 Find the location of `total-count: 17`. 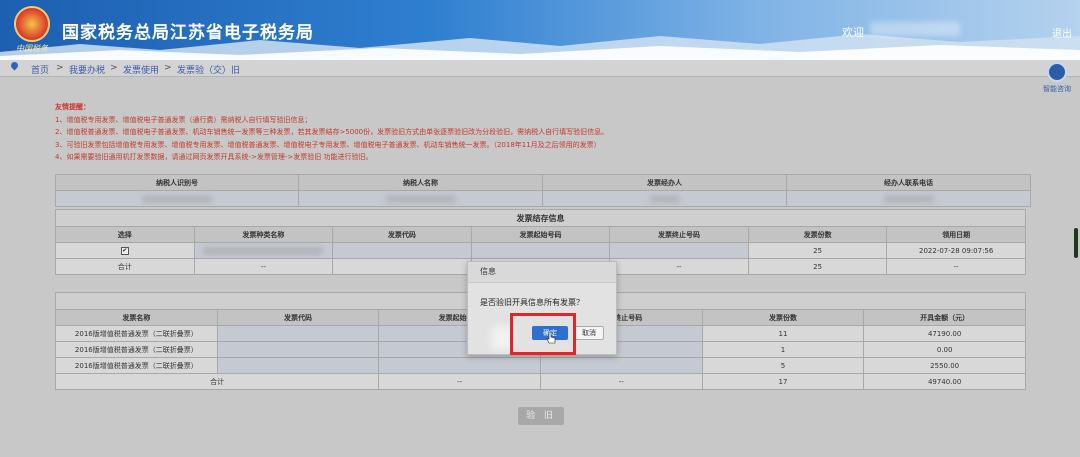

total-count: 17 is located at coordinates (783, 381).